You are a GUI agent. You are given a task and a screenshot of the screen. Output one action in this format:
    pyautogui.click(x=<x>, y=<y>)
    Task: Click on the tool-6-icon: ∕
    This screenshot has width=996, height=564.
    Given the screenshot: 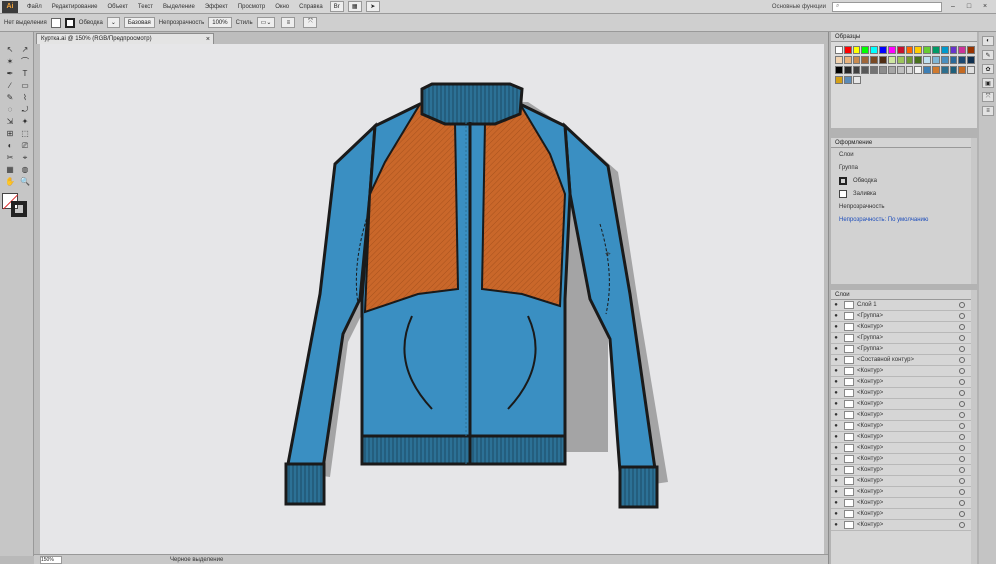 What is the action you would take?
    pyautogui.click(x=10, y=85)
    